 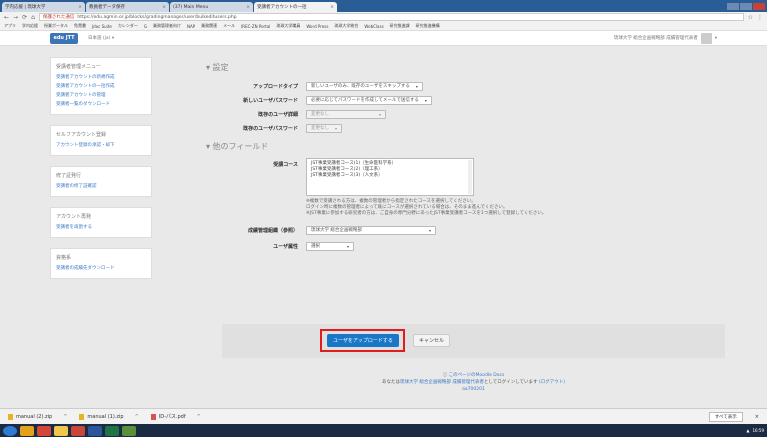 What do you see at coordinates (470, 177) in the screenshot?
I see `scrollbar` at bounding box center [470, 177].